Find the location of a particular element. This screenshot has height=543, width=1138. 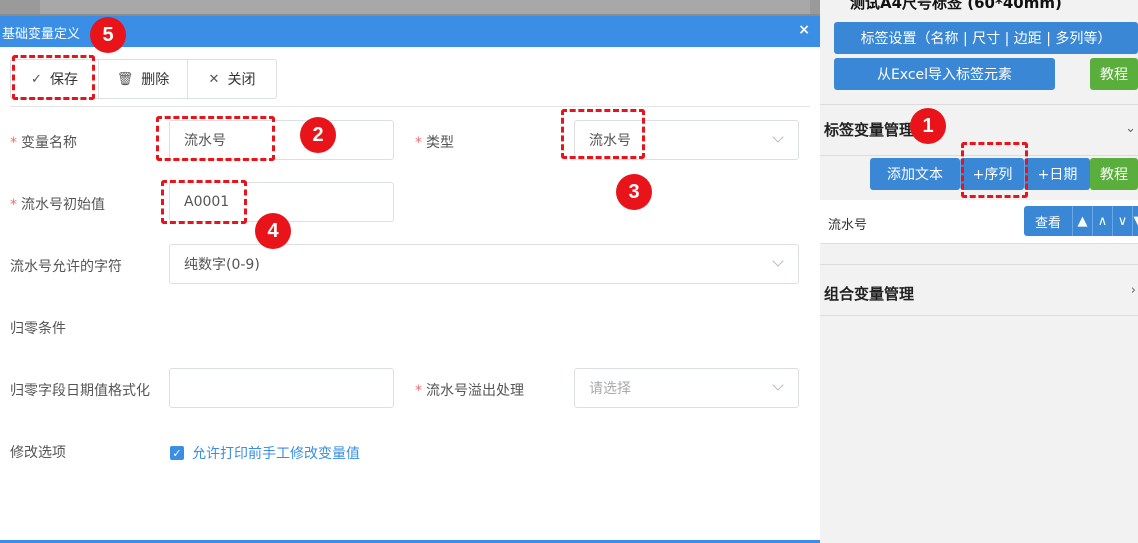

reset-condition-label: 归零条件 is located at coordinates (38, 329).